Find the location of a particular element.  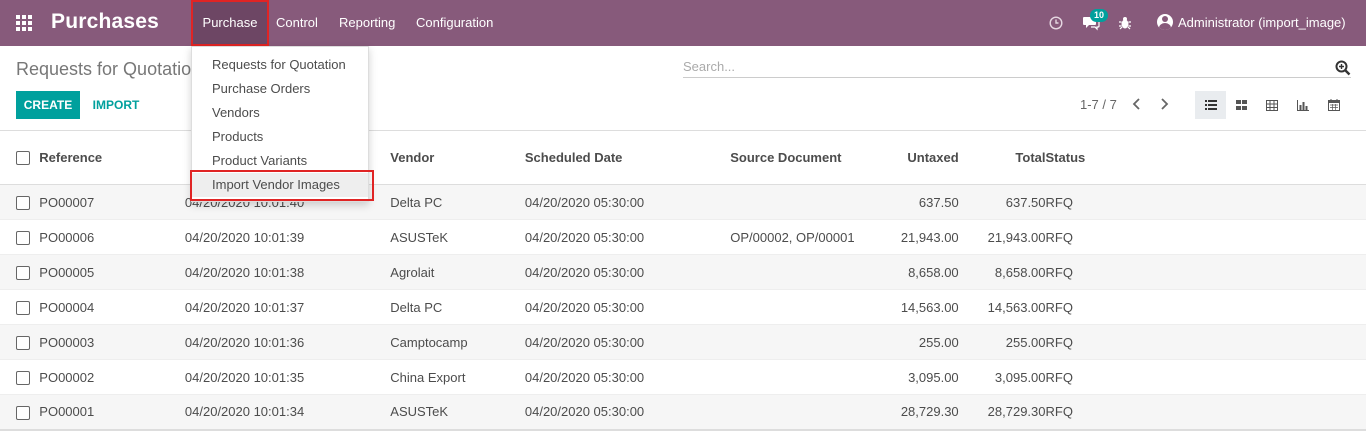

clock-icon is located at coordinates (1056, 23).